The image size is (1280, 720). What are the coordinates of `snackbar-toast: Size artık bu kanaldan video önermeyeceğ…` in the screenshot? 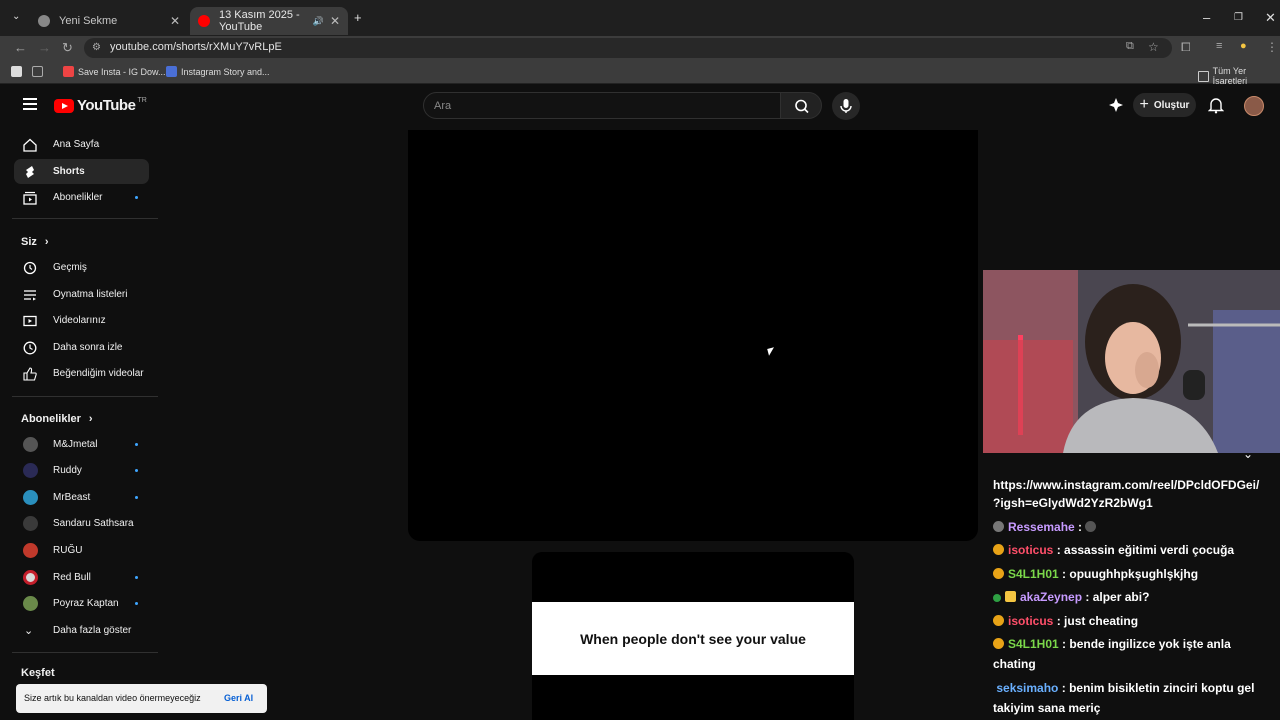 It's located at (141, 698).